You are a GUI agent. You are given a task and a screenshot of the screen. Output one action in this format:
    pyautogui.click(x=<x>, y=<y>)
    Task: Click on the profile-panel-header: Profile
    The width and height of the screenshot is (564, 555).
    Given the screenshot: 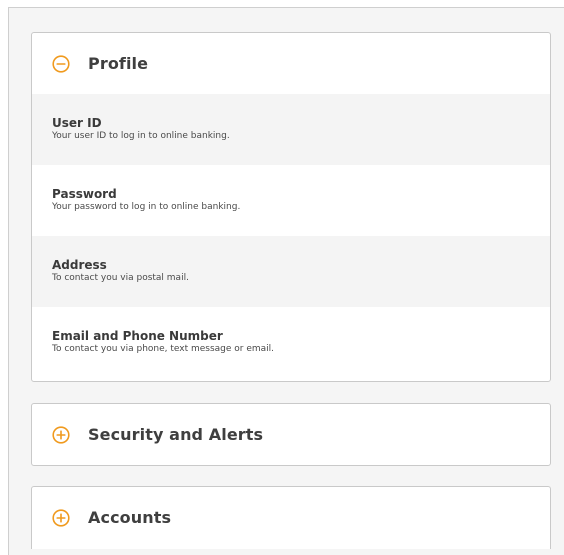 What is the action you would take?
    pyautogui.click(x=291, y=63)
    